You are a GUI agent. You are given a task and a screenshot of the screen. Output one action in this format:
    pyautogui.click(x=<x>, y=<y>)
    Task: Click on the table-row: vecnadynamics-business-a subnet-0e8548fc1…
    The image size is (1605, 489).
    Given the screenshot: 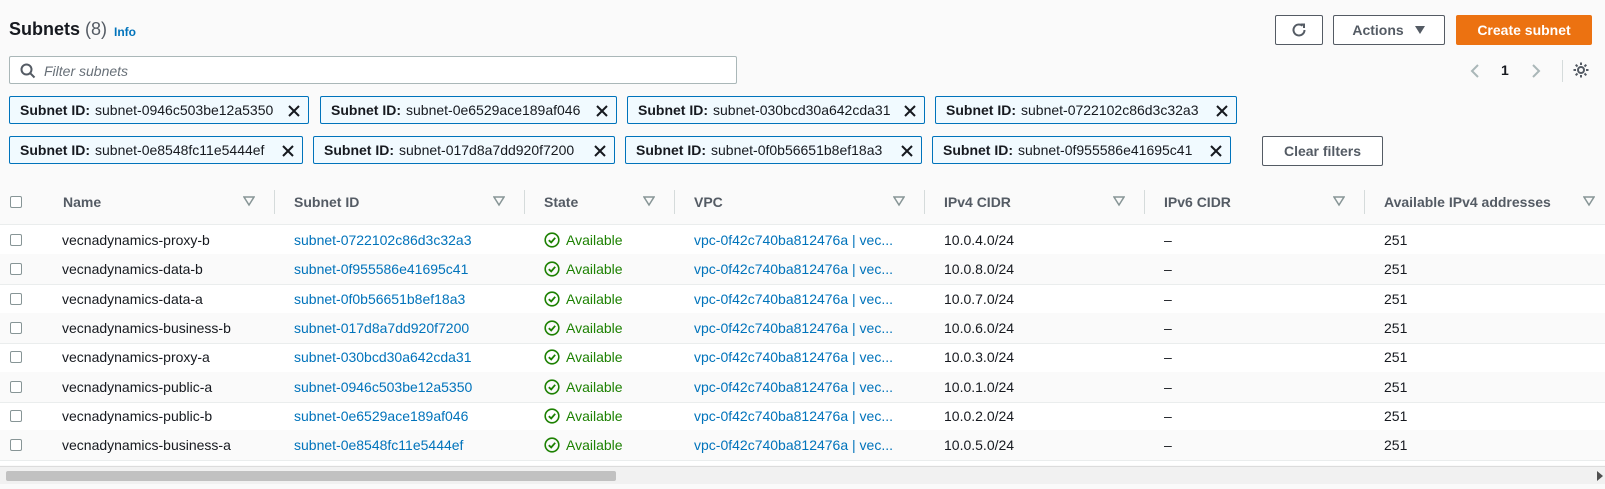 What is the action you would take?
    pyautogui.click(x=802, y=446)
    